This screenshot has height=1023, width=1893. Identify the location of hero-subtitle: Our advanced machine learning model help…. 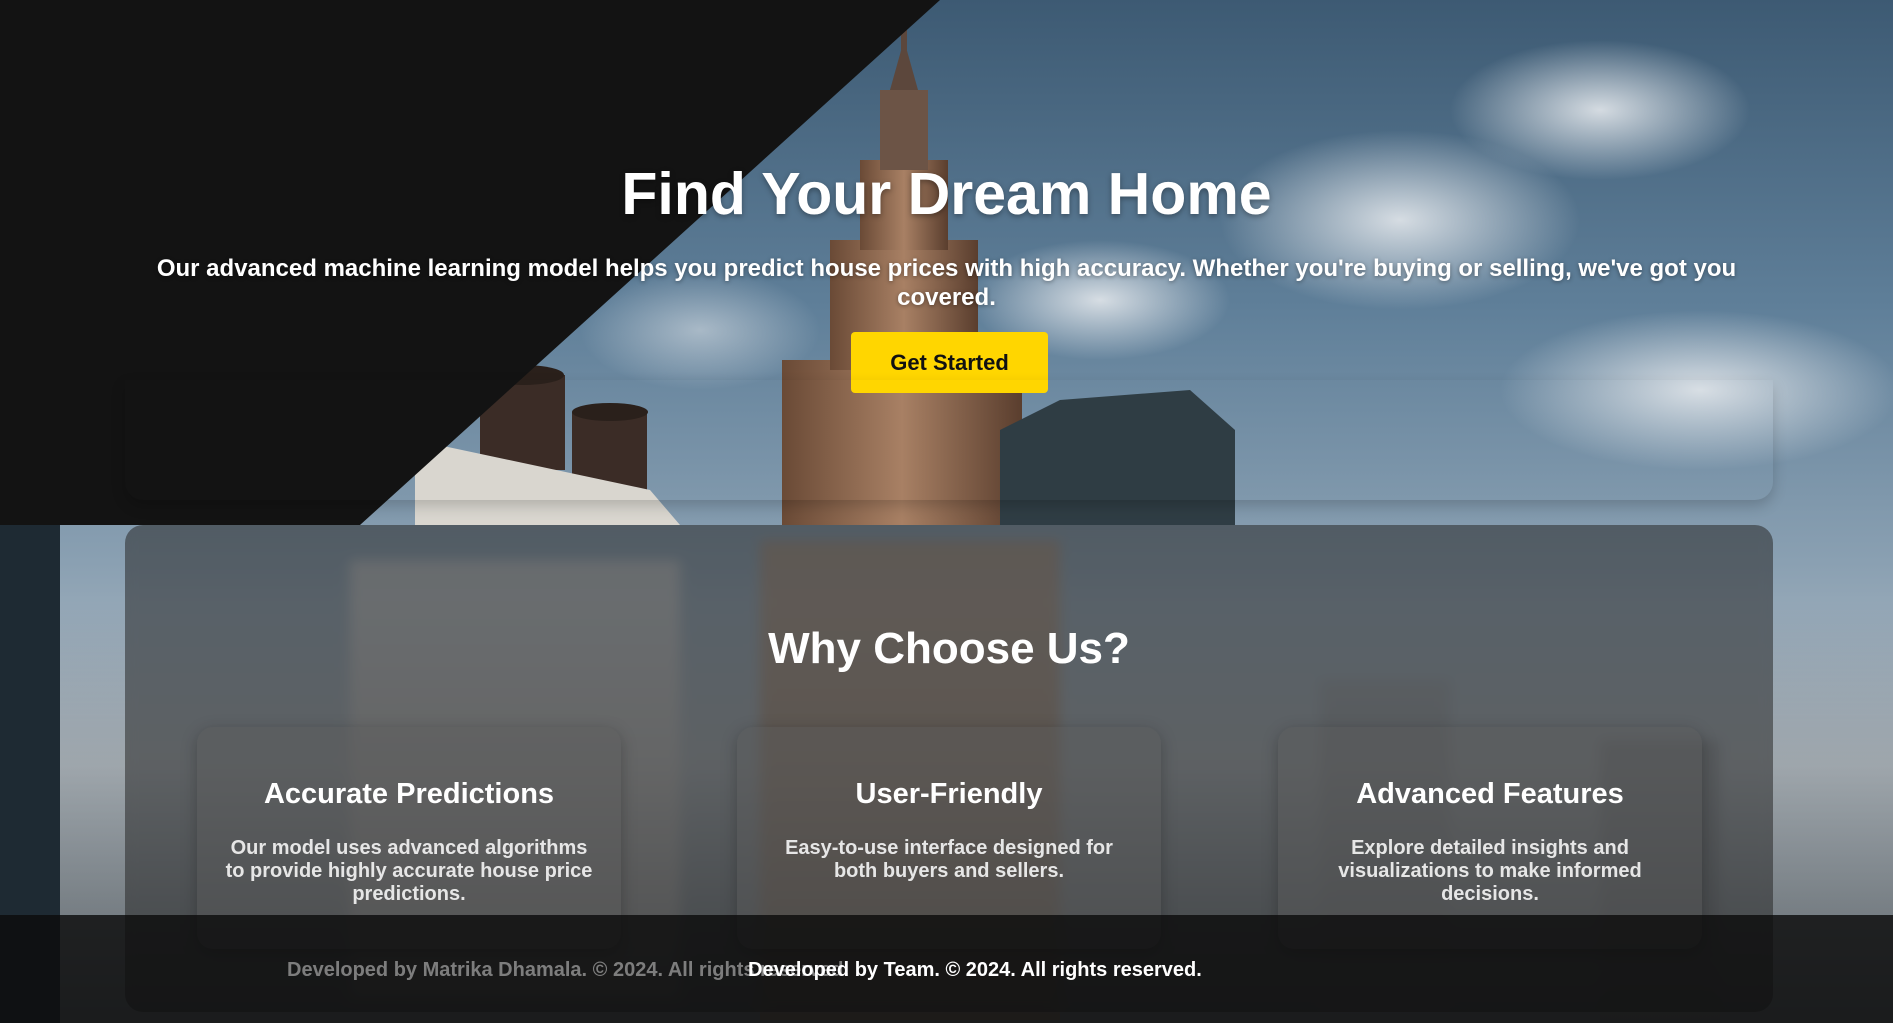
(946, 283).